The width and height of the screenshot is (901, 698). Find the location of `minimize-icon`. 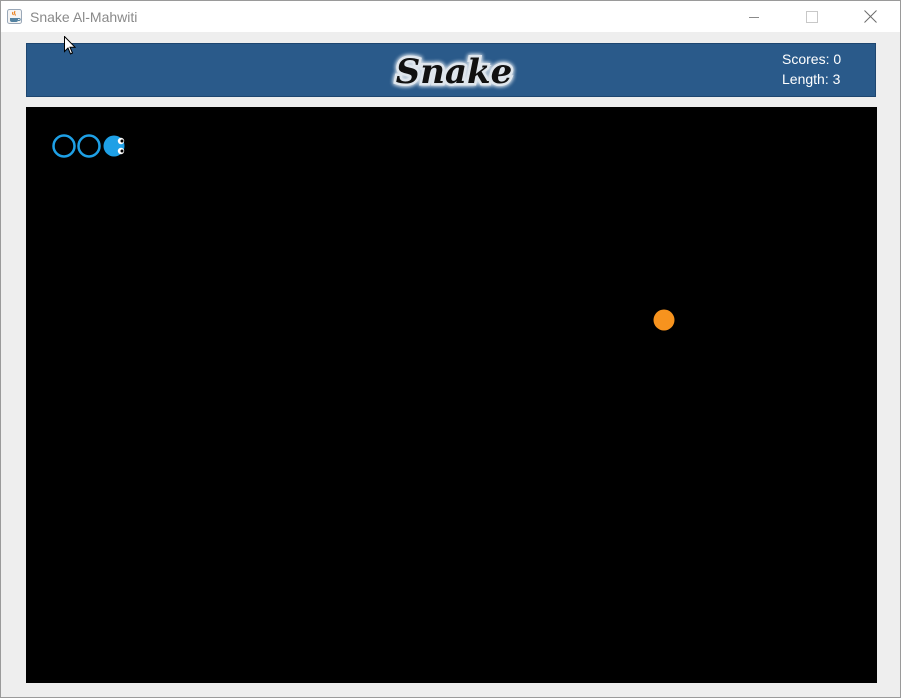

minimize-icon is located at coordinates (754, 17).